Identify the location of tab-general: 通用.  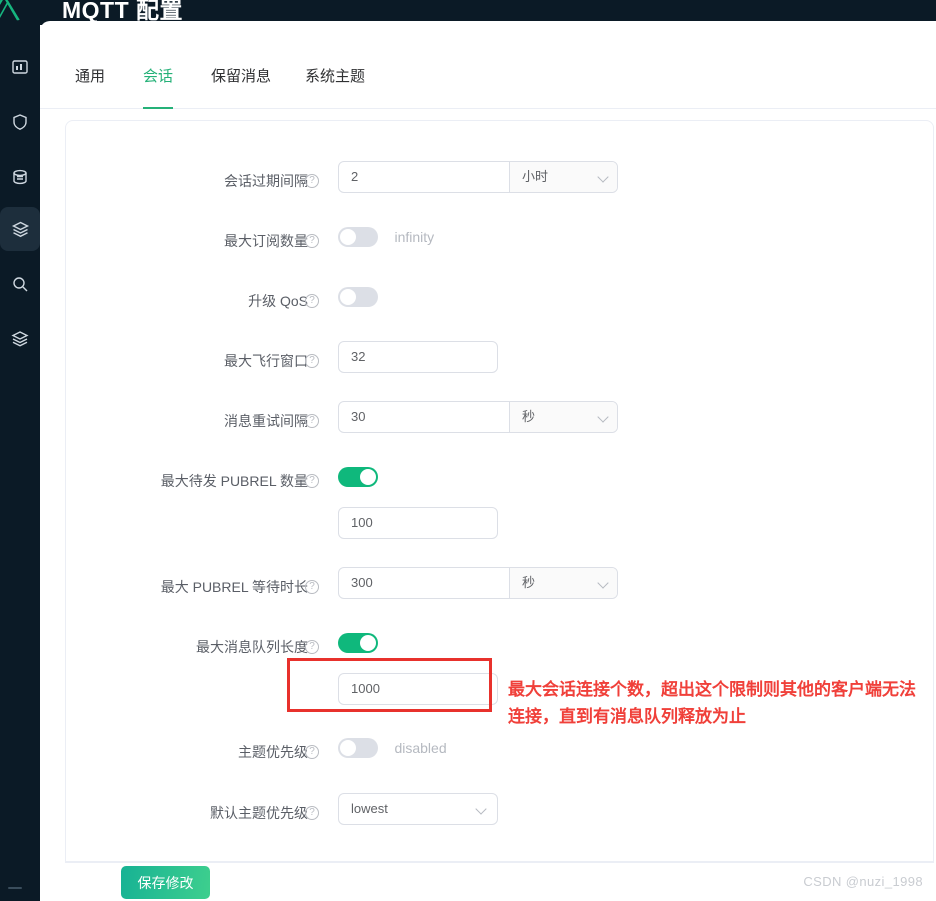
(90, 86).